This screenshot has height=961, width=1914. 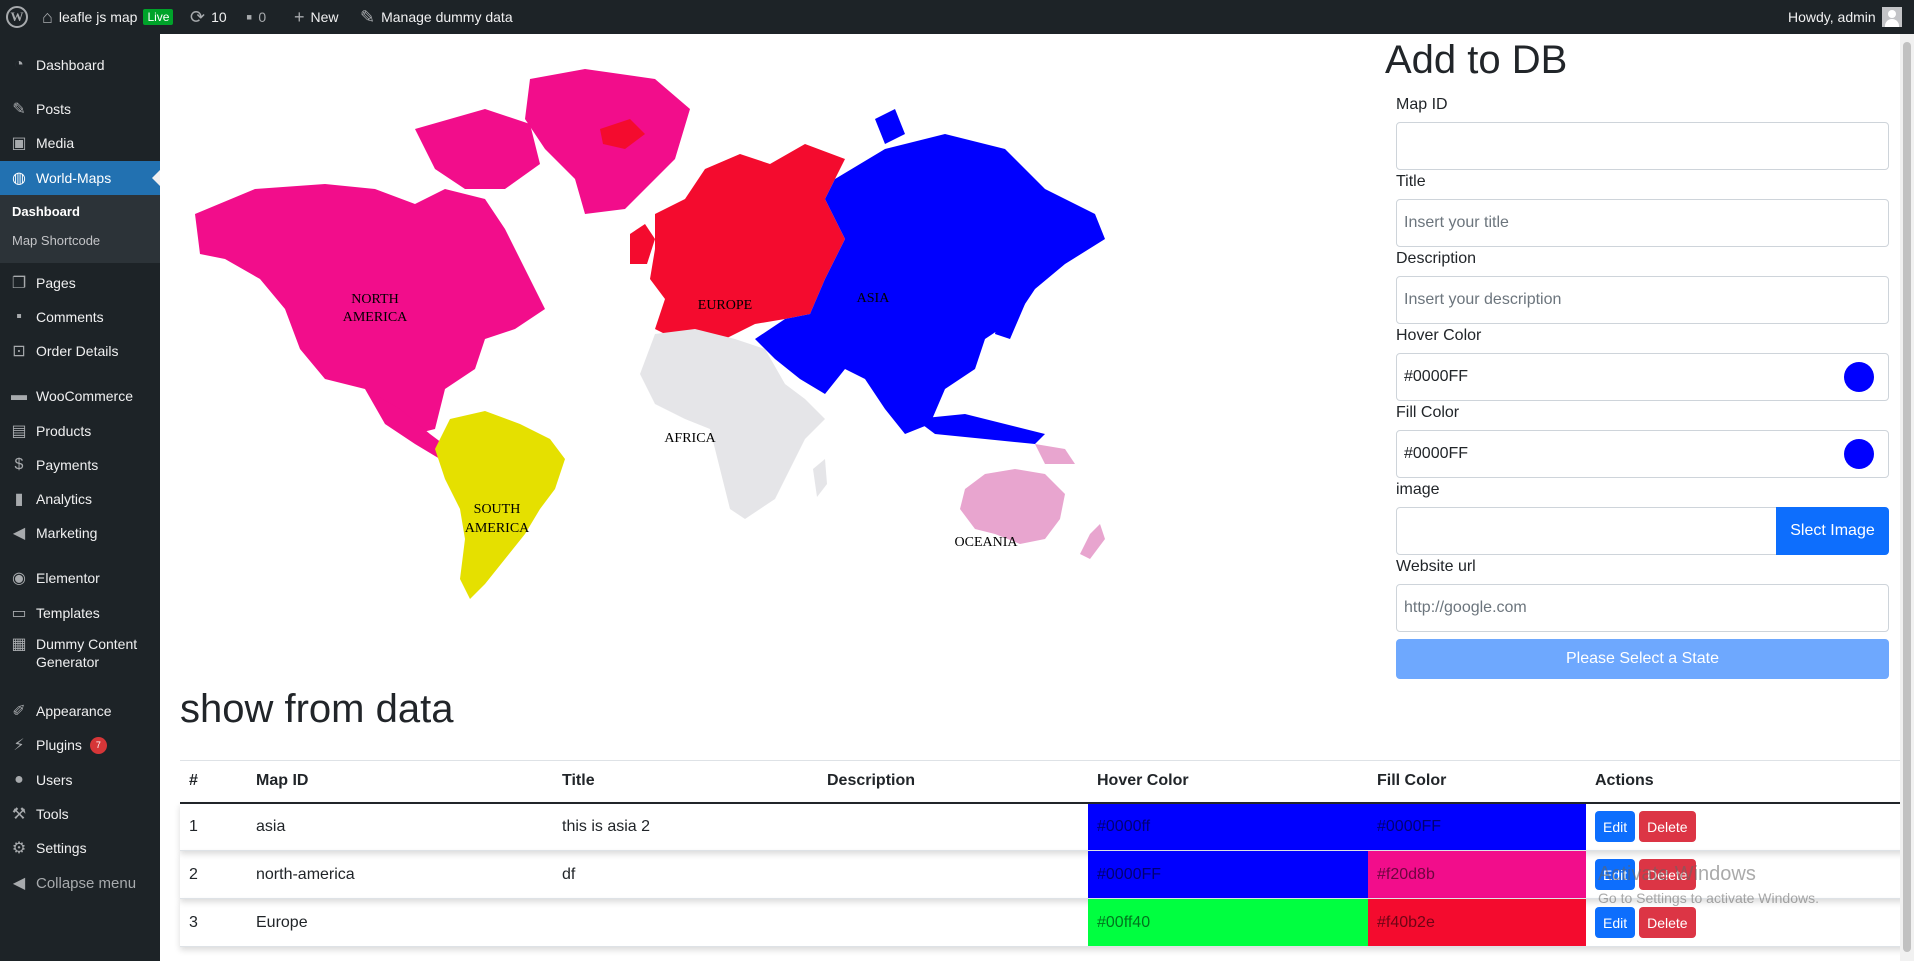 What do you see at coordinates (19, 499) in the screenshot?
I see `bar-chart-icon: ▮` at bounding box center [19, 499].